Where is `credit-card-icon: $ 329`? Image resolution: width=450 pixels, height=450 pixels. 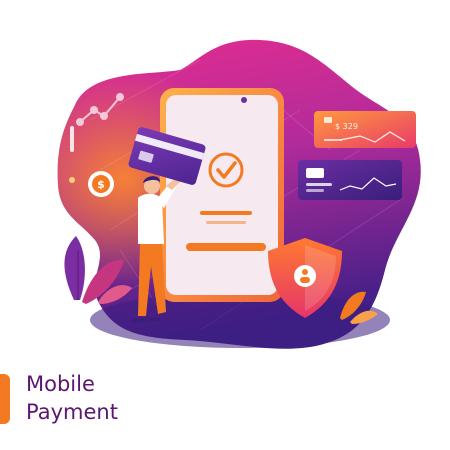
credit-card-icon: $ 329 is located at coordinates (365, 129).